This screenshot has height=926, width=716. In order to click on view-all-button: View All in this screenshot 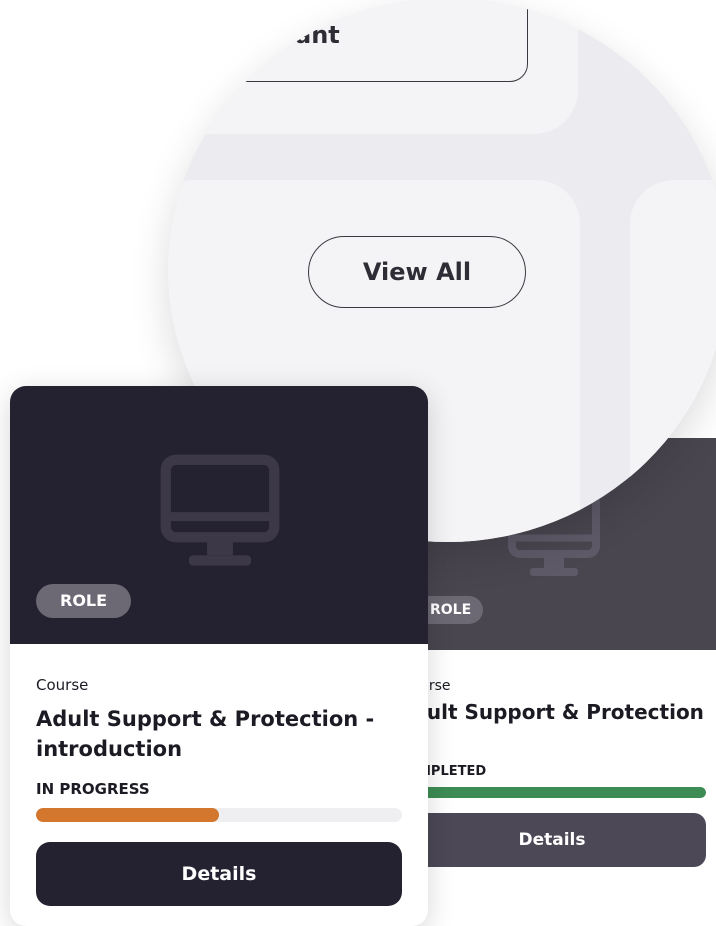, I will do `click(417, 272)`.